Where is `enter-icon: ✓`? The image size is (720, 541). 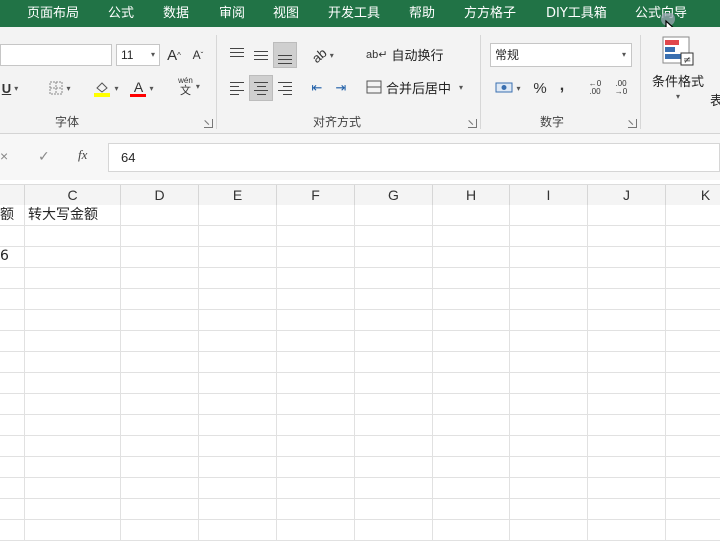
enter-icon: ✓ is located at coordinates (44, 156).